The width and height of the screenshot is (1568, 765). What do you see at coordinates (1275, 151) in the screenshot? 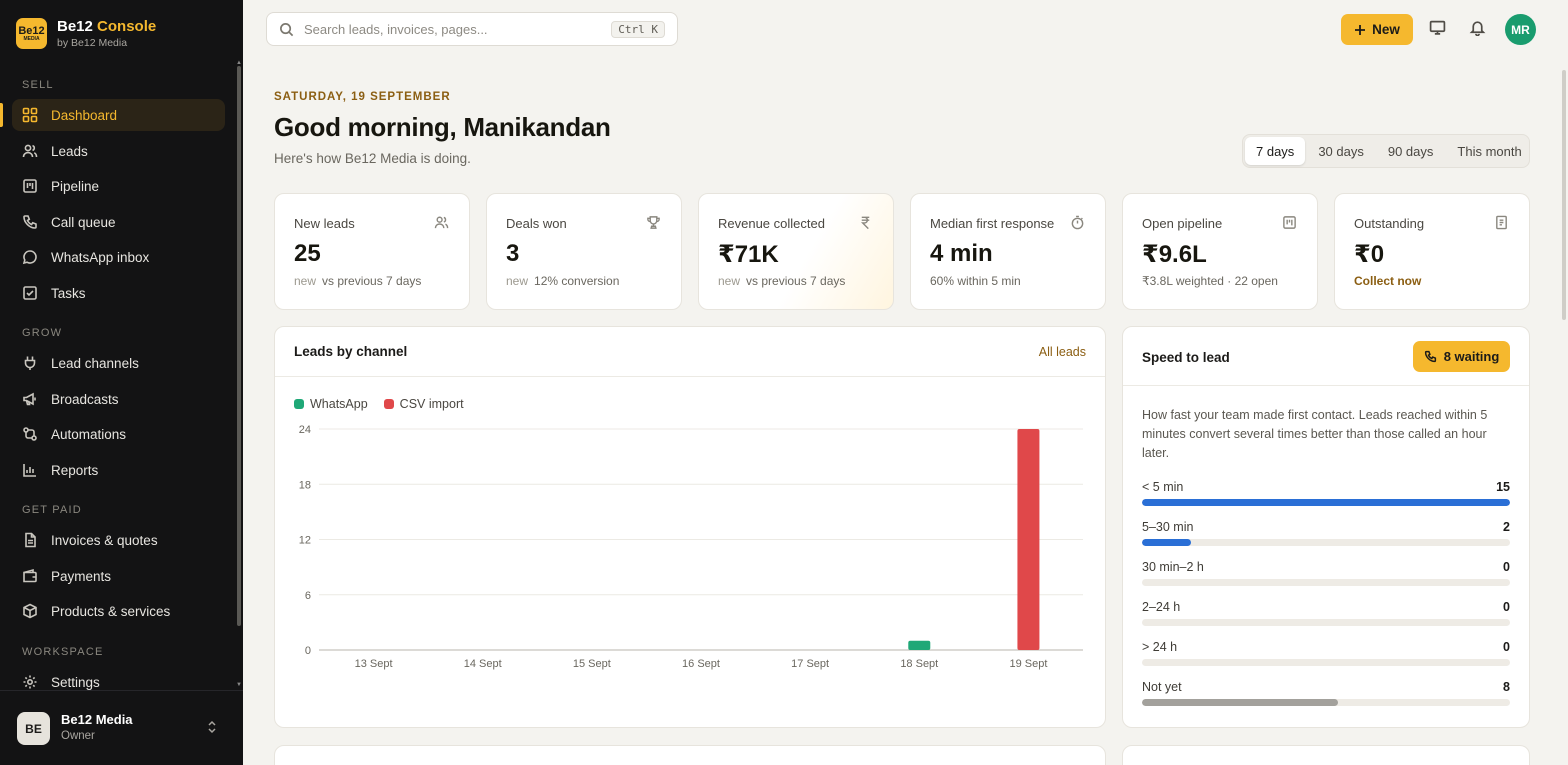
I see `range-7-days: 7 days` at bounding box center [1275, 151].